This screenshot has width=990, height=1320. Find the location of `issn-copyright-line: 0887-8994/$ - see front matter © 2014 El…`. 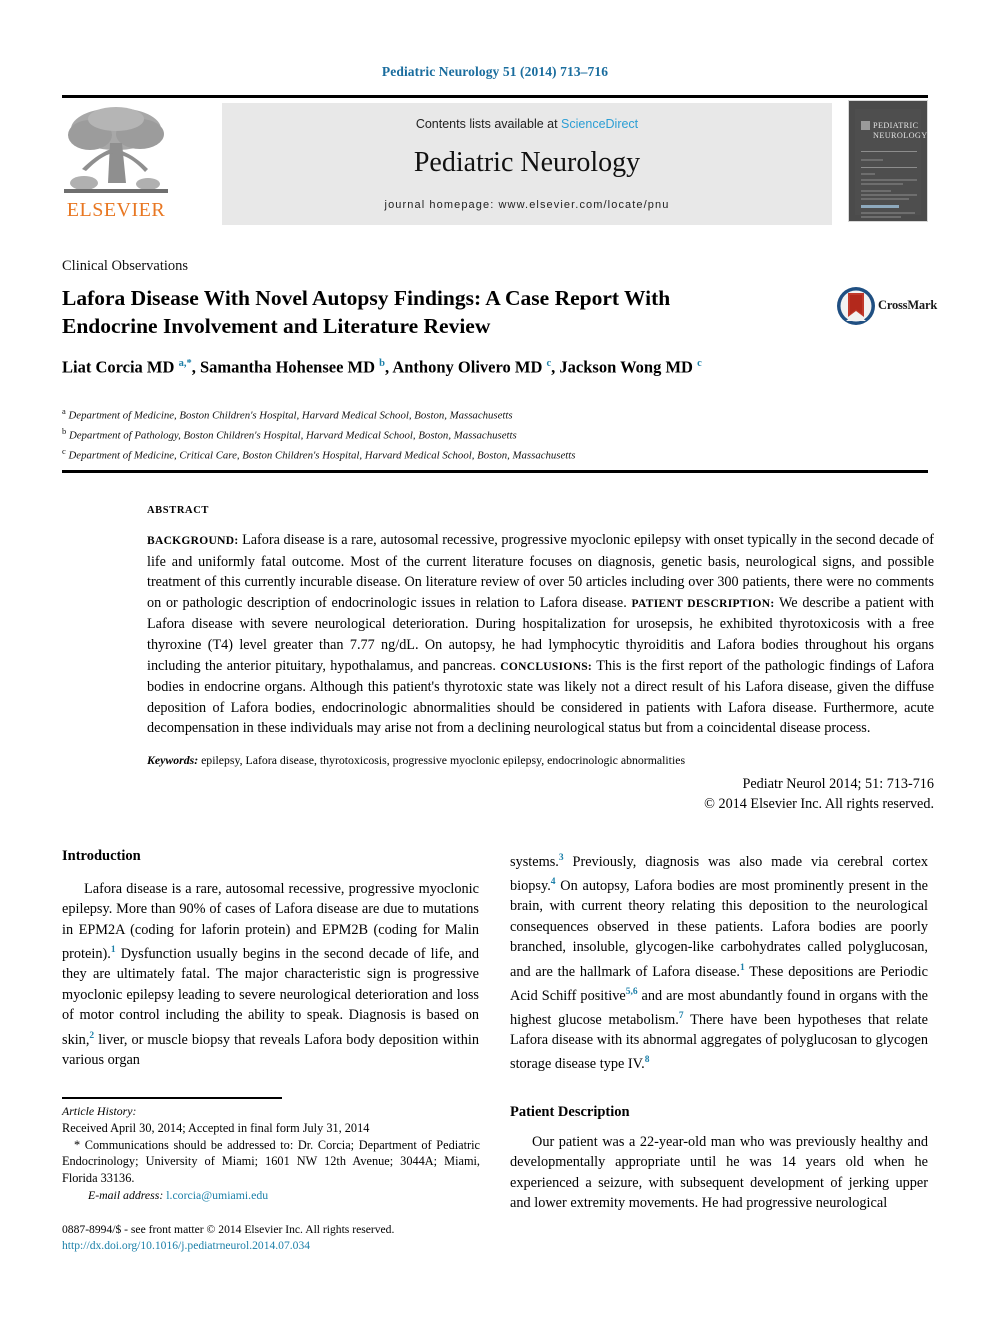

issn-copyright-line: 0887-8994/$ - see front matter © 2014 El… is located at coordinates (228, 1229).